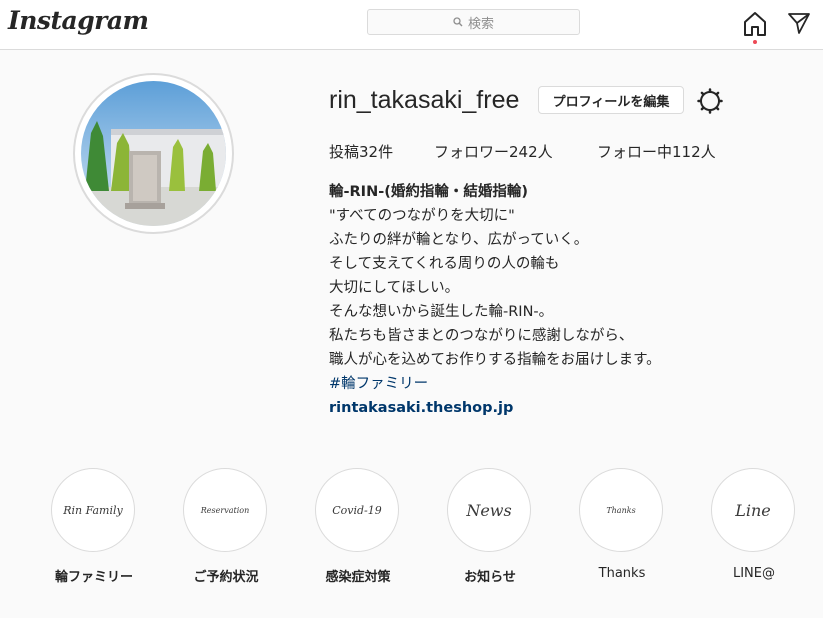 The image size is (823, 618). I want to click on settings-gear-icon, so click(710, 101).